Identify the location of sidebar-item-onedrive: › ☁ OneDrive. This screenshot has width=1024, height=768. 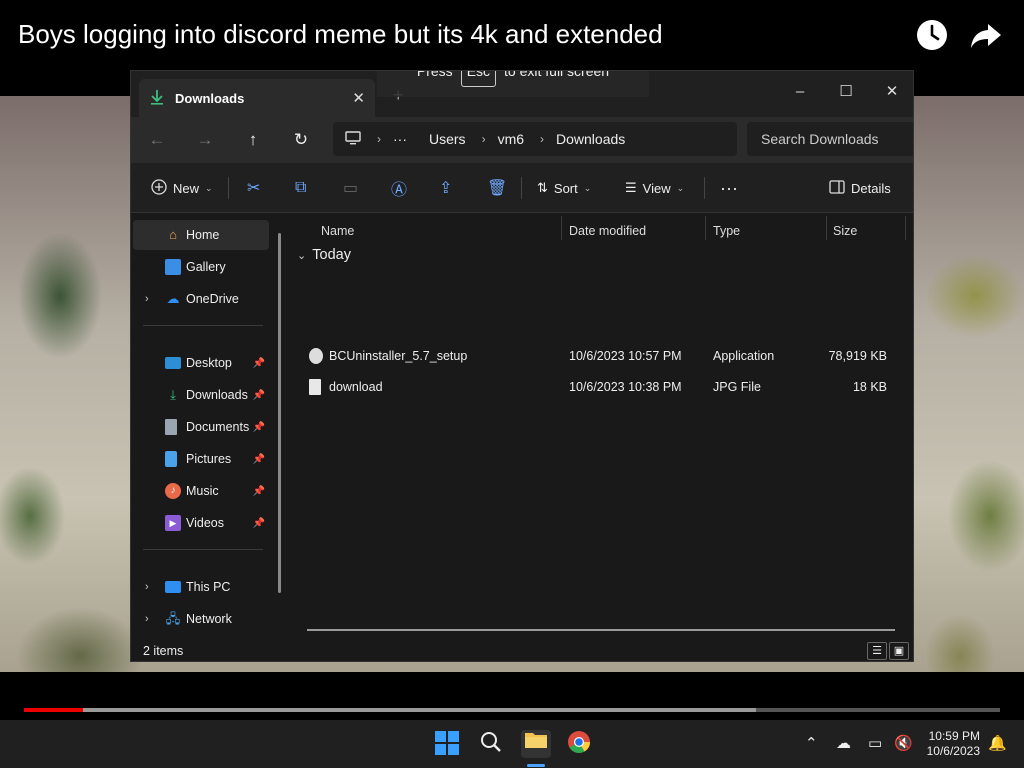
(201, 299).